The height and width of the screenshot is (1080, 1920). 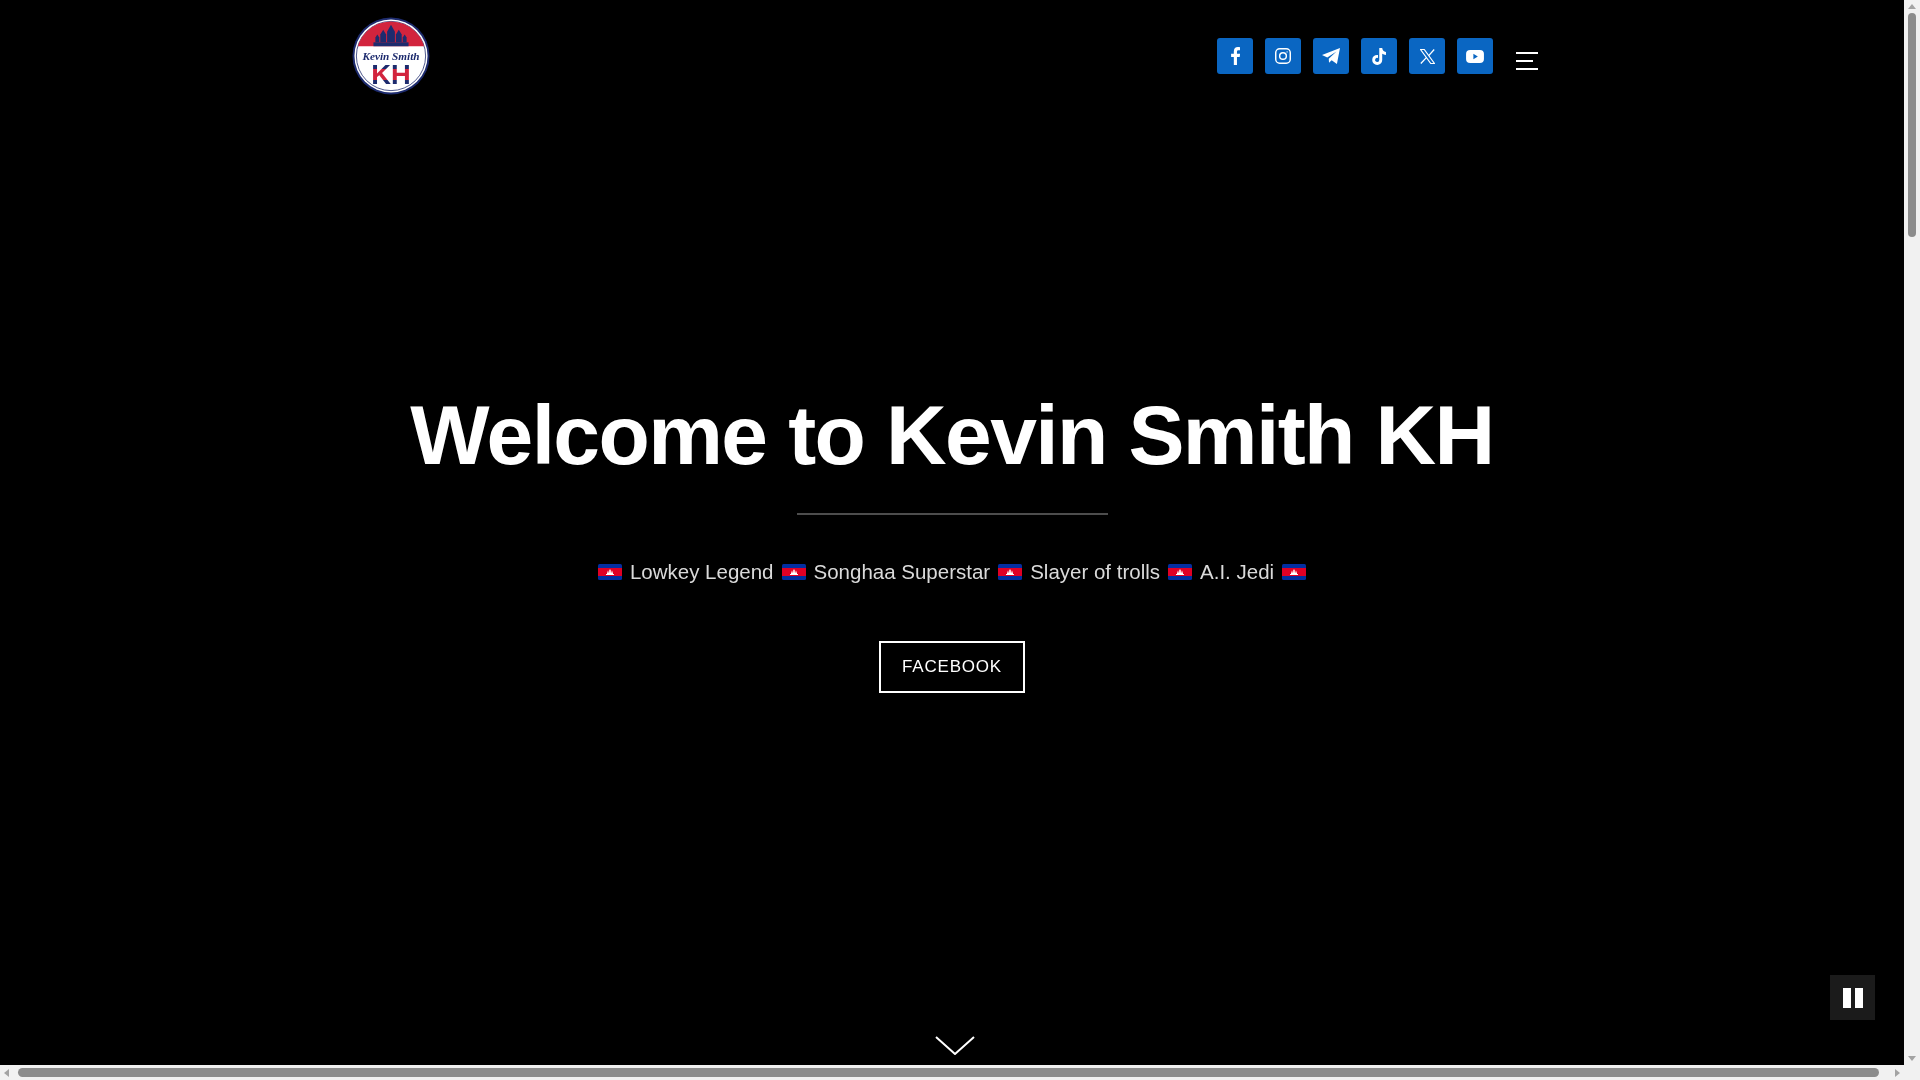 I want to click on facebook-link, so click(x=1235, y=56).